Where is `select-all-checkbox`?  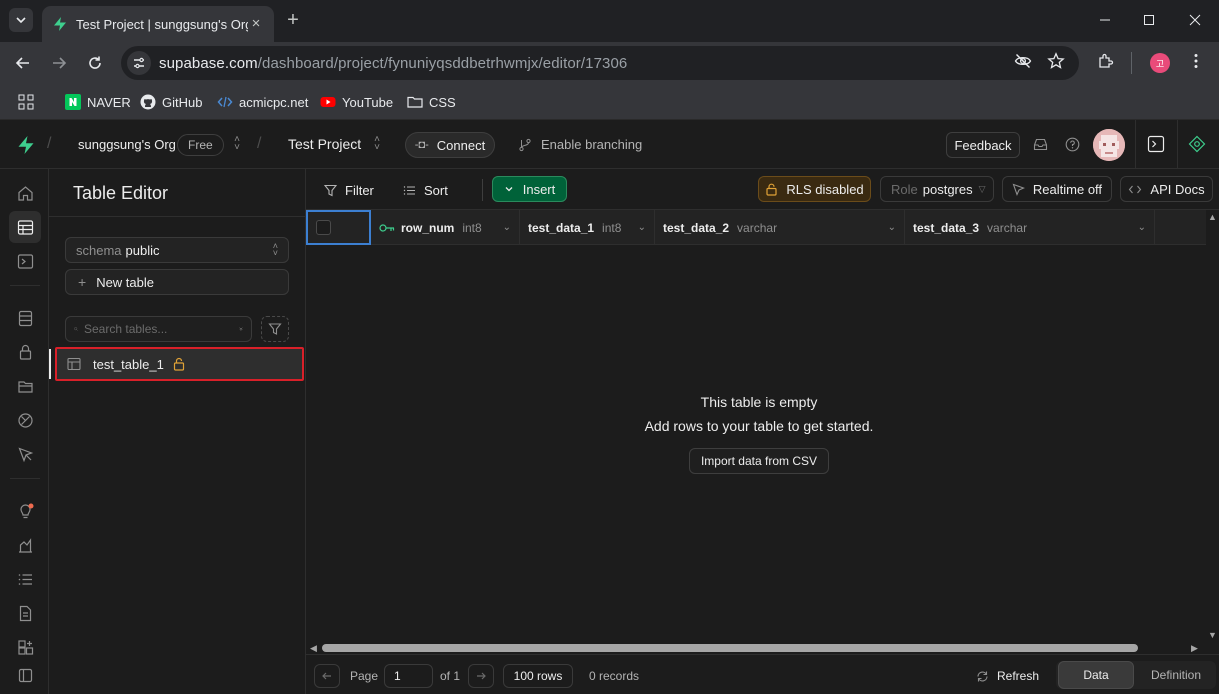 select-all-checkbox is located at coordinates (323, 227).